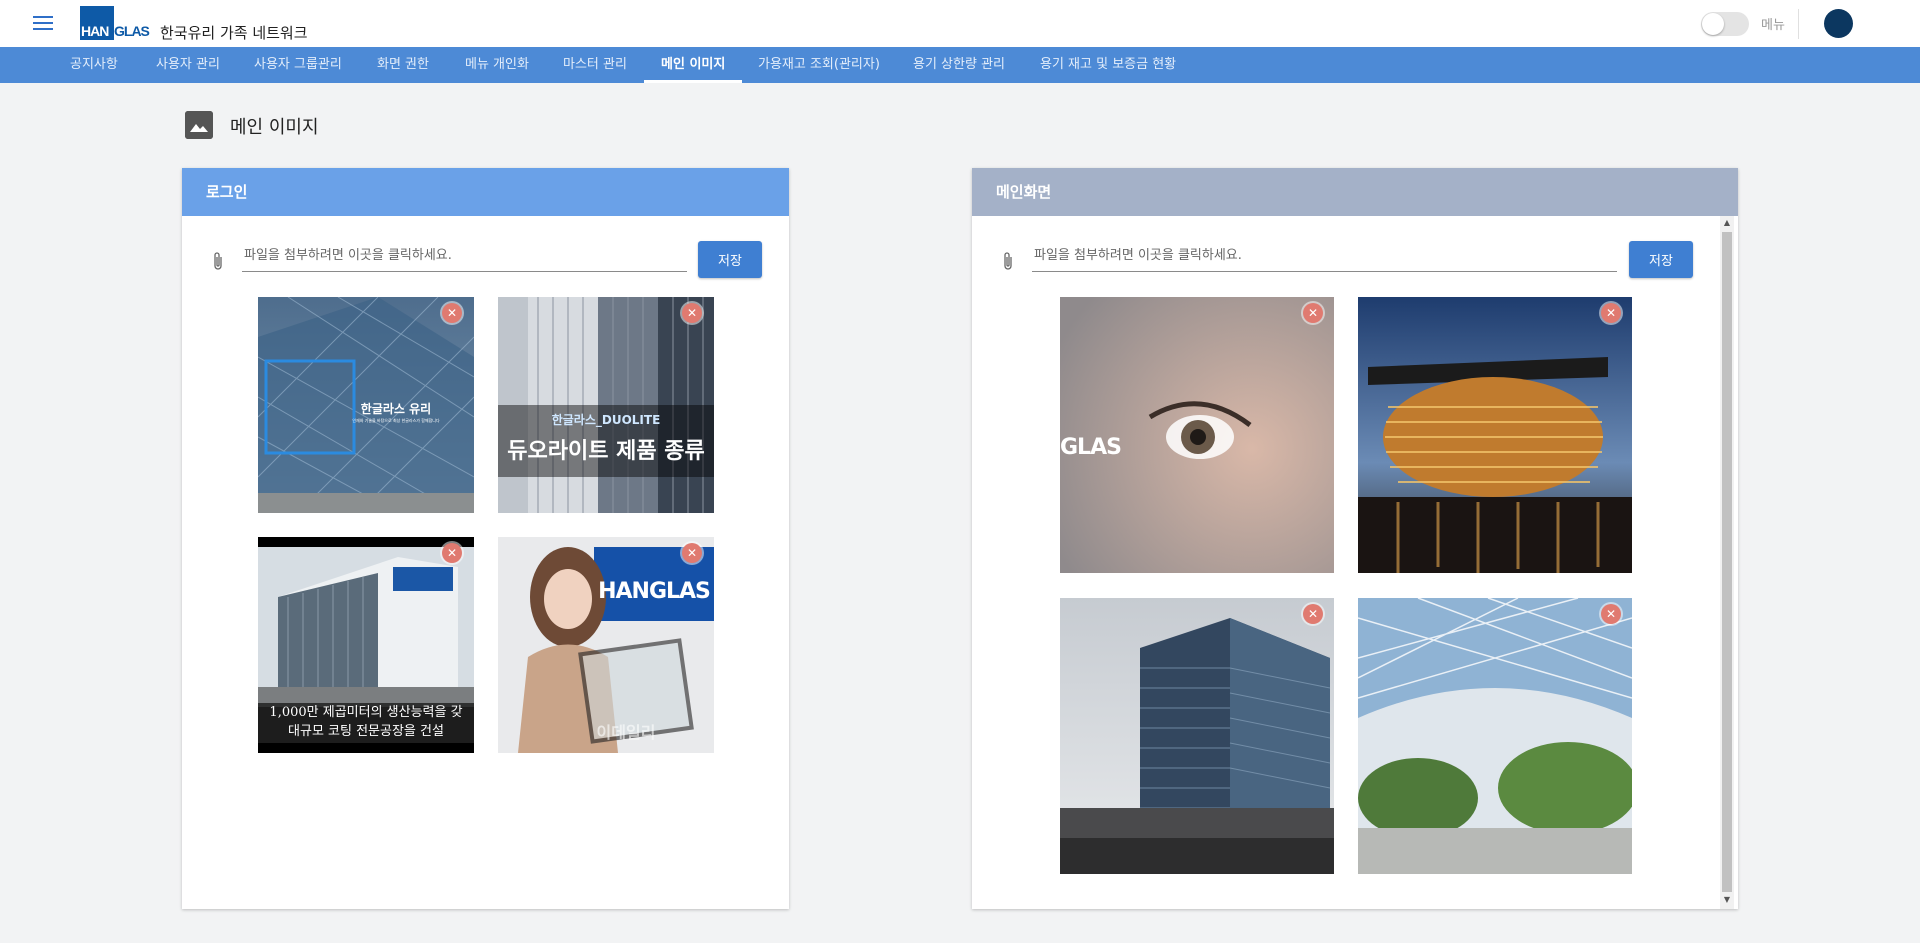  What do you see at coordinates (730, 259) in the screenshot?
I see `login-save-button: 저장` at bounding box center [730, 259].